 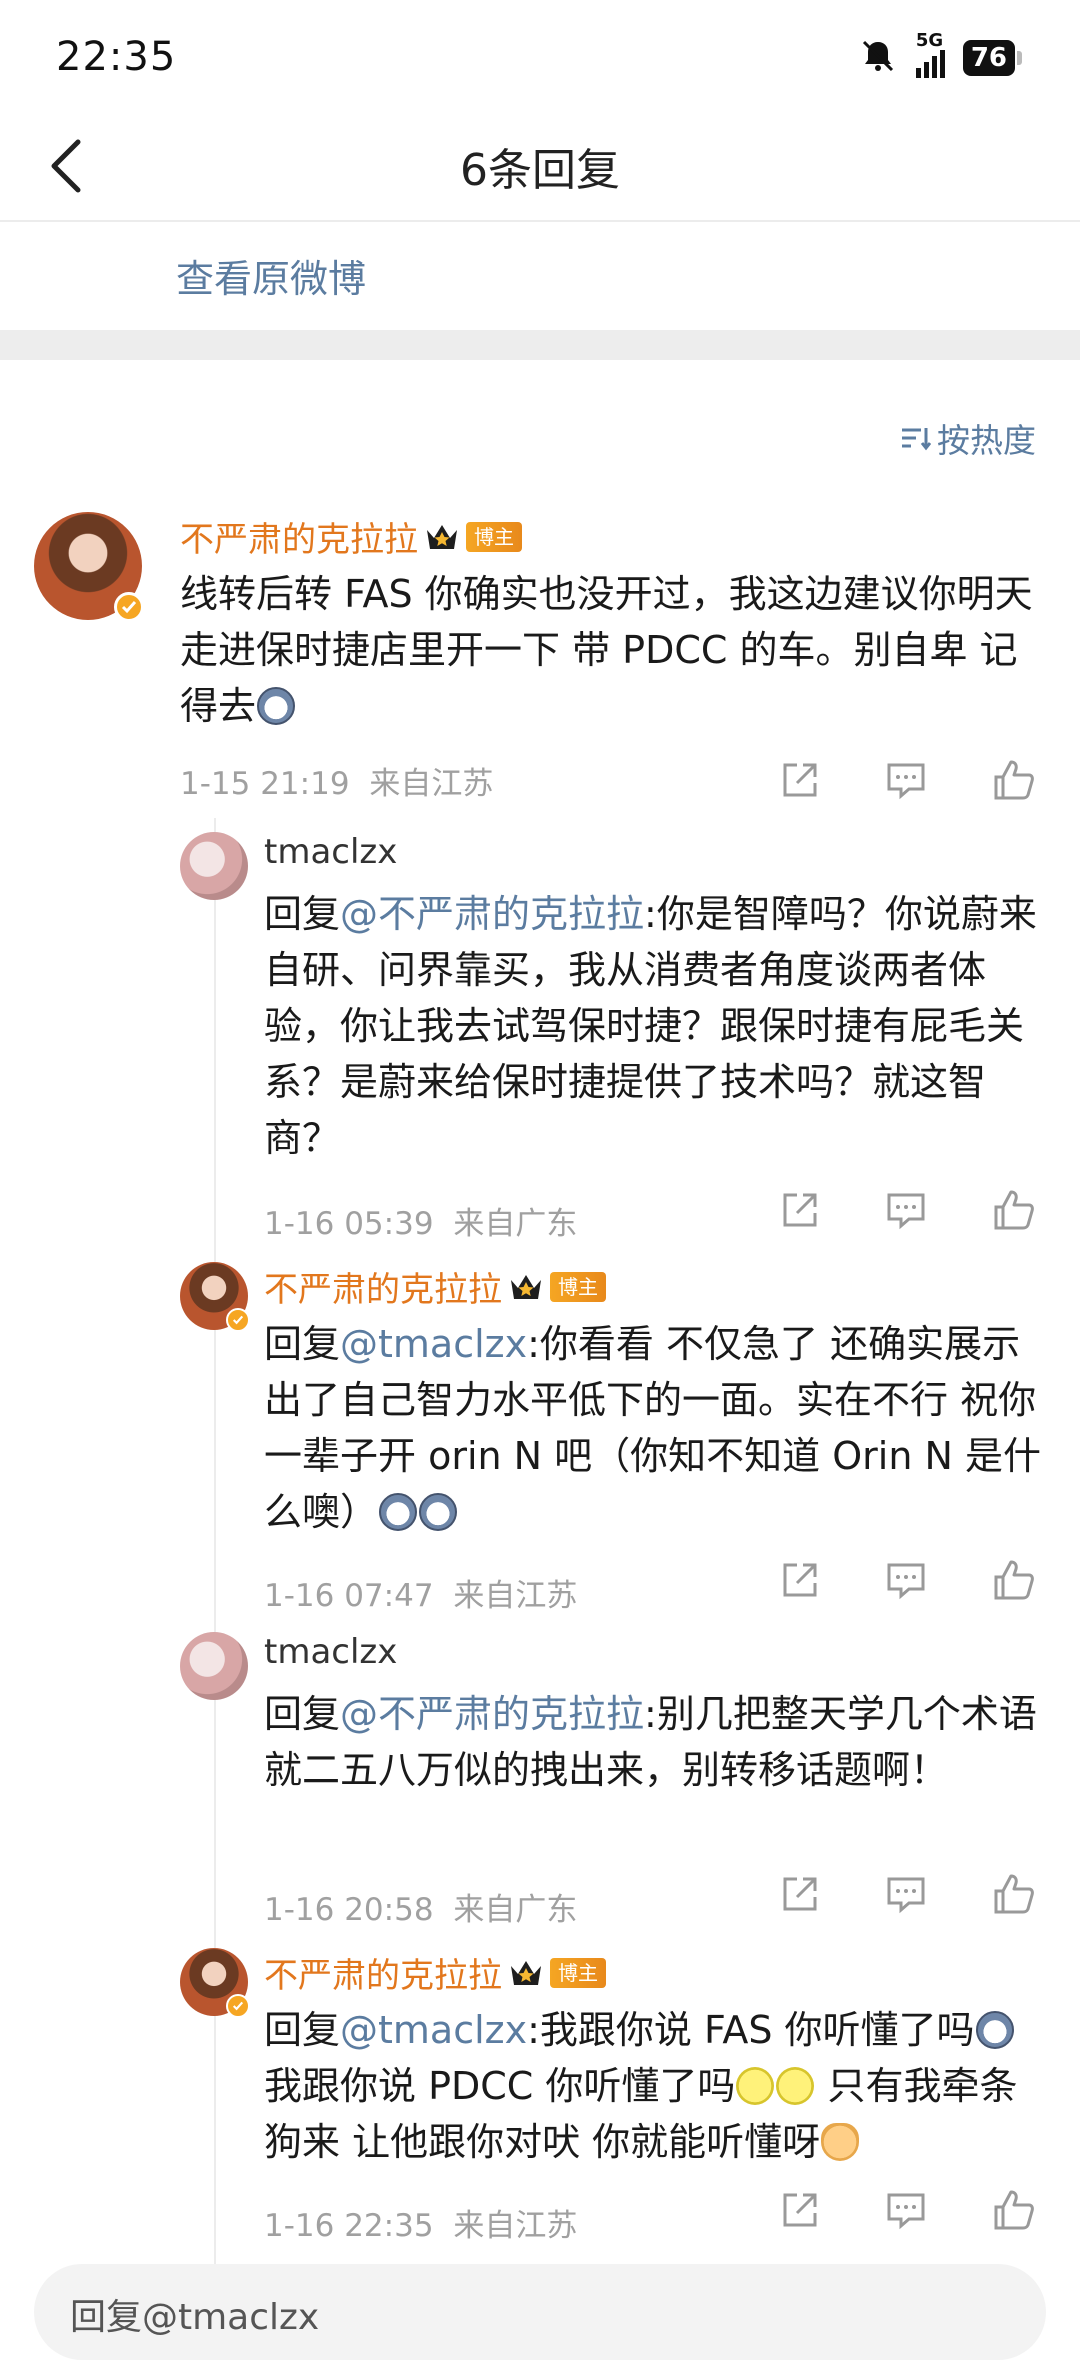 What do you see at coordinates (654, 1742) in the screenshot?
I see `reply-text: 回复@不严肃的克拉拉:别几把整天学几个术语就二五八万似的拽出来，别转移话题啊！` at bounding box center [654, 1742].